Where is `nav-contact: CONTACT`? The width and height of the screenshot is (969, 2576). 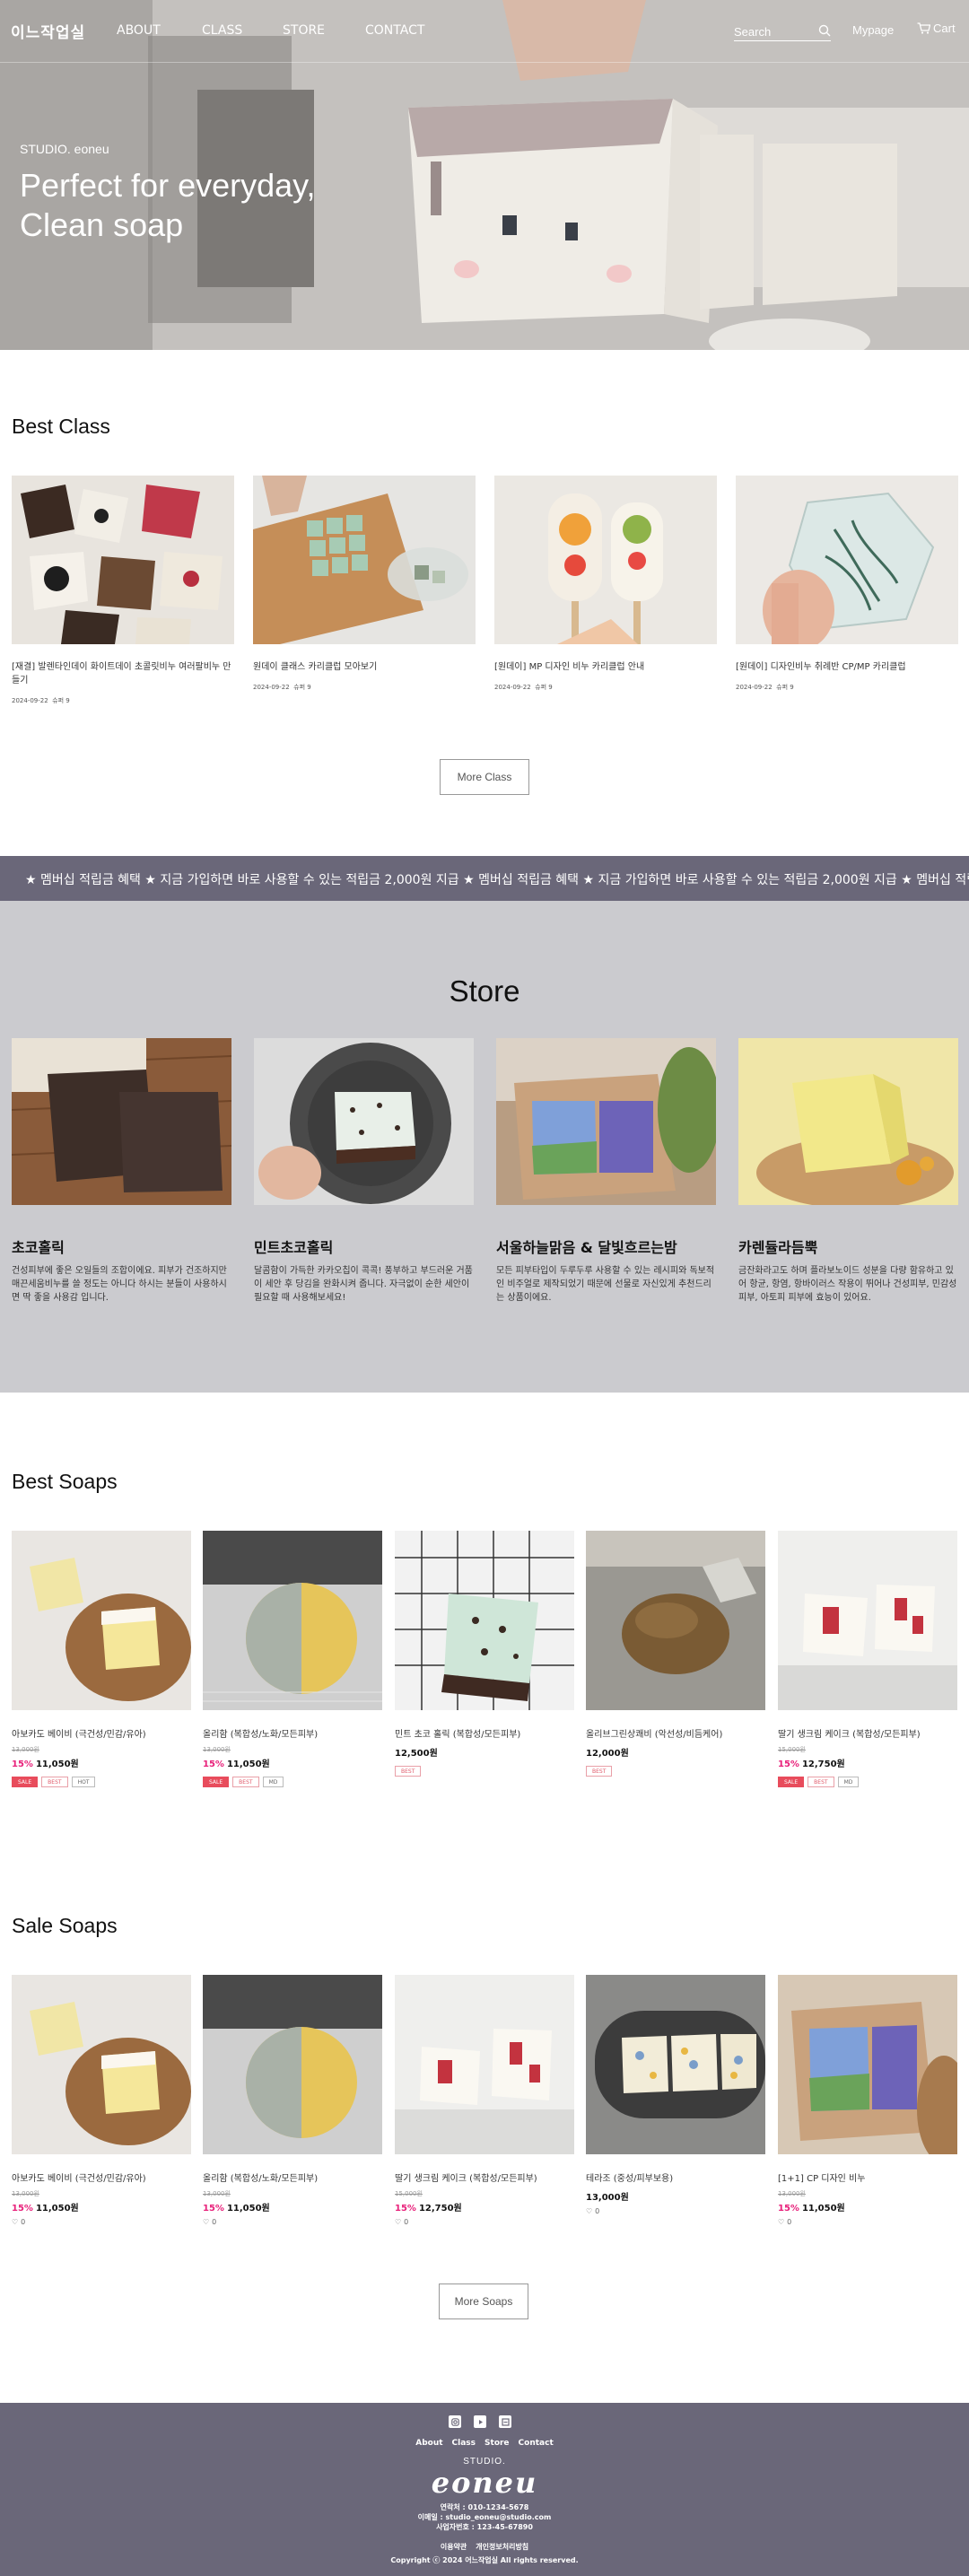 nav-contact: CONTACT is located at coordinates (395, 31).